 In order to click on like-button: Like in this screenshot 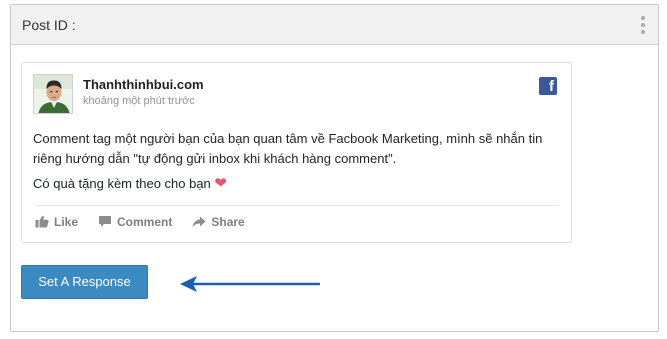, I will do `click(56, 222)`.